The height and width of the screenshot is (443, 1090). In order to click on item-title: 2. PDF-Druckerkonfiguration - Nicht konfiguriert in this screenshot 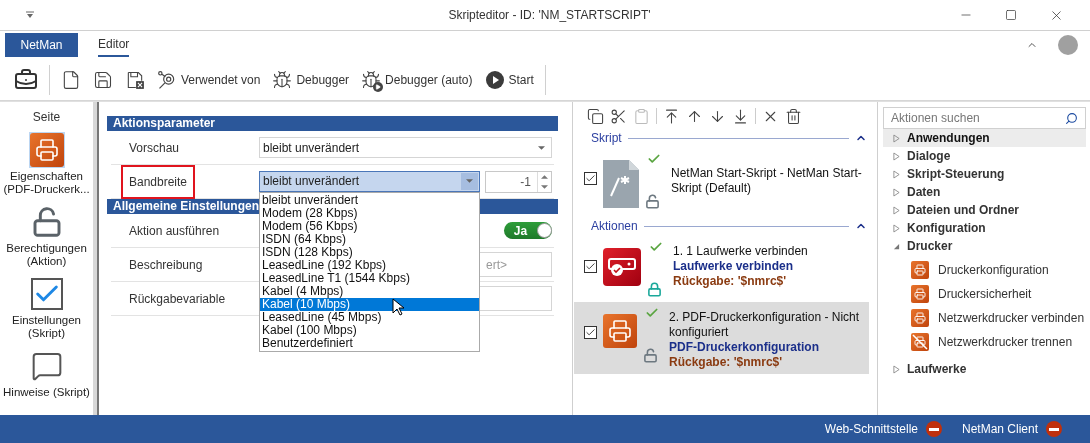, I will do `click(765, 325)`.